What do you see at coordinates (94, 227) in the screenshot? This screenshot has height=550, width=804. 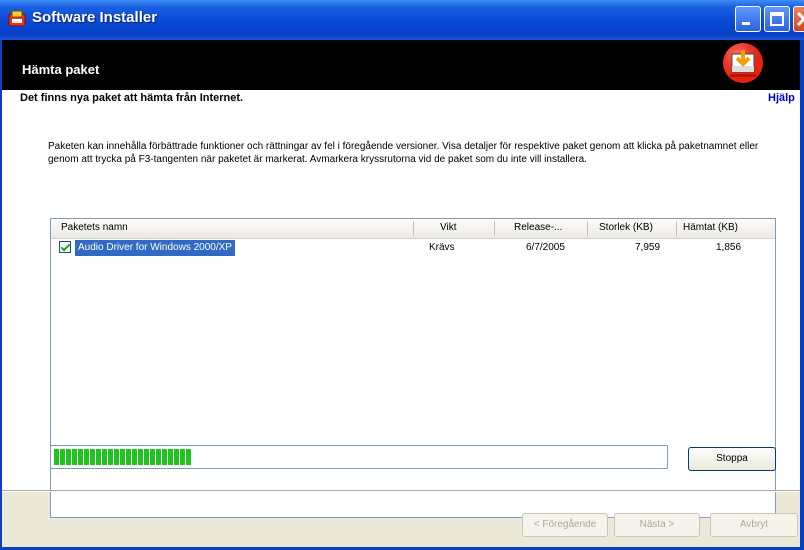 I see `column-header-name: Paketets namn` at bounding box center [94, 227].